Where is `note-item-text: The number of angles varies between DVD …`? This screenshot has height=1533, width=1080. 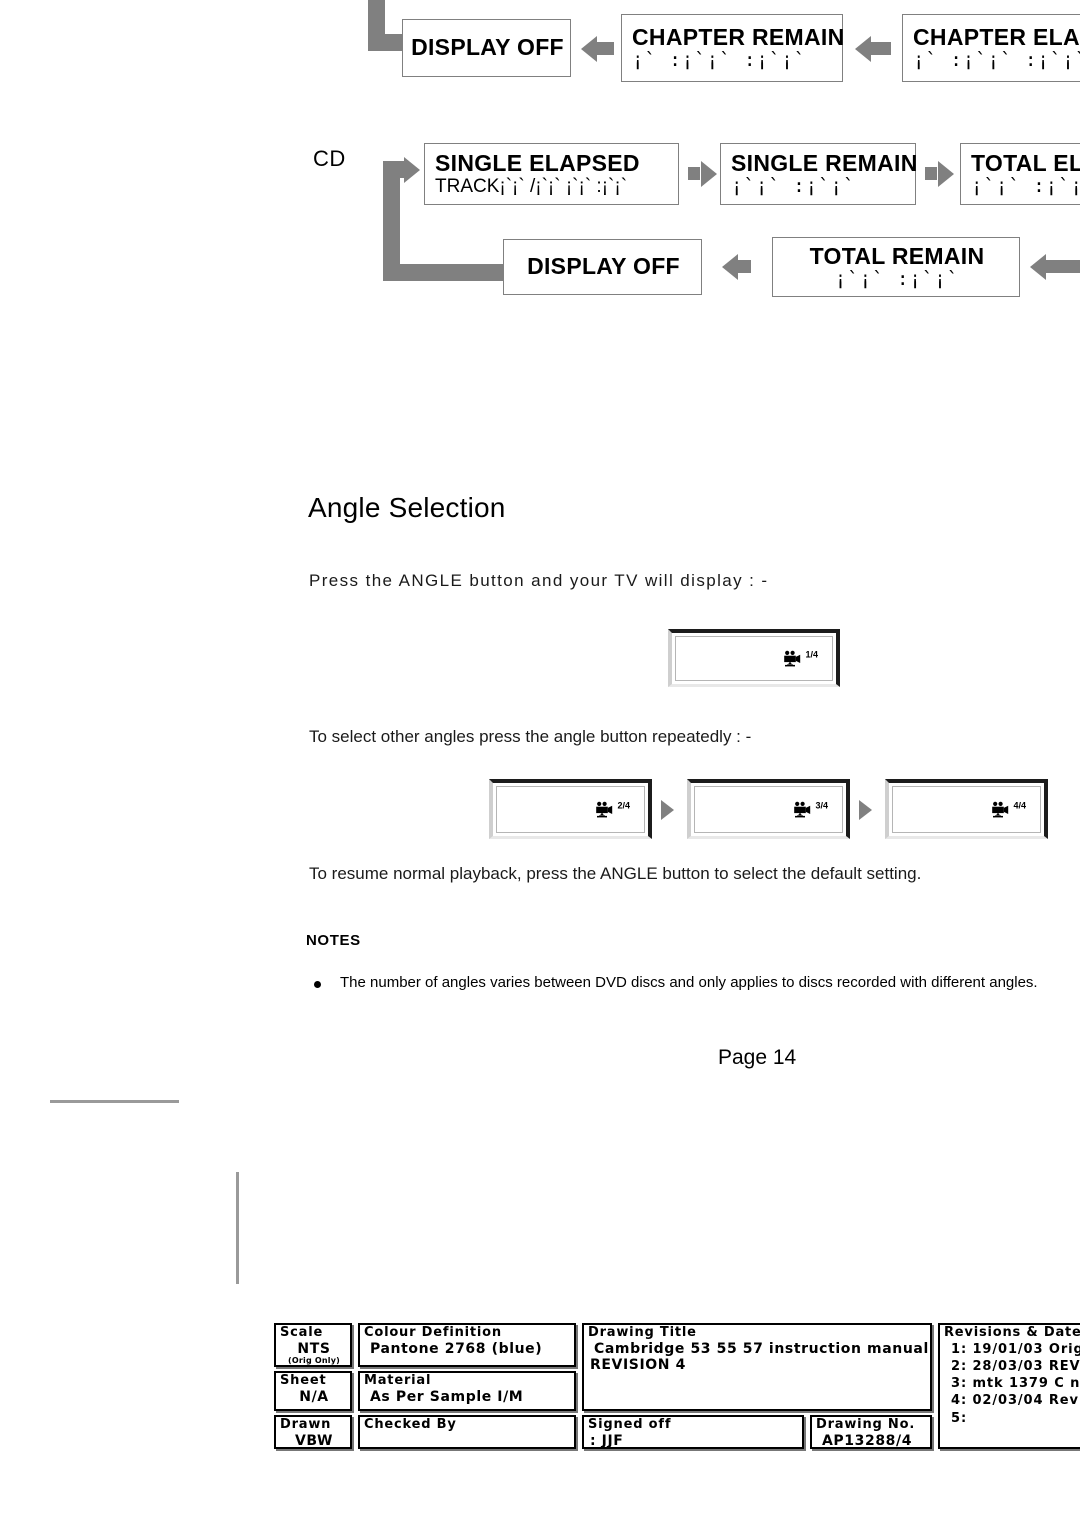
note-item-text: The number of angles varies between DVD … is located at coordinates (689, 982).